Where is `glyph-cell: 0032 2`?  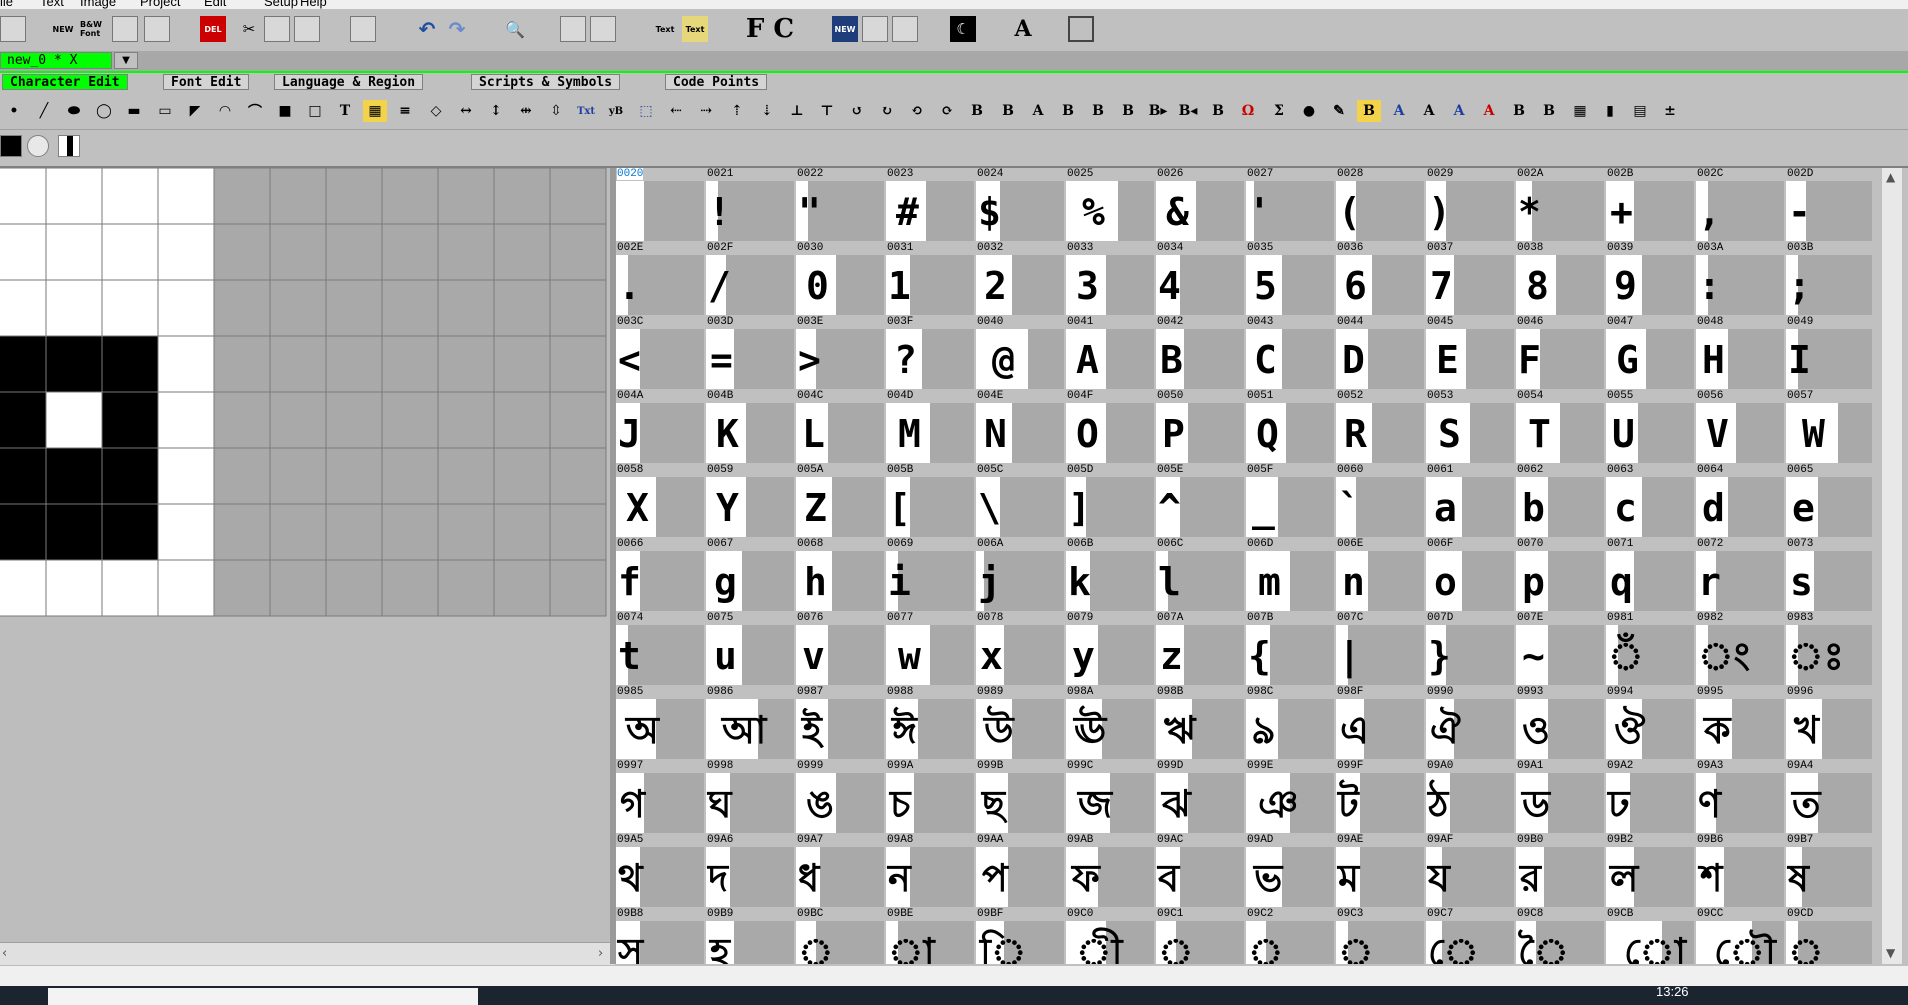 glyph-cell: 0032 2 is located at coordinates (1021, 279).